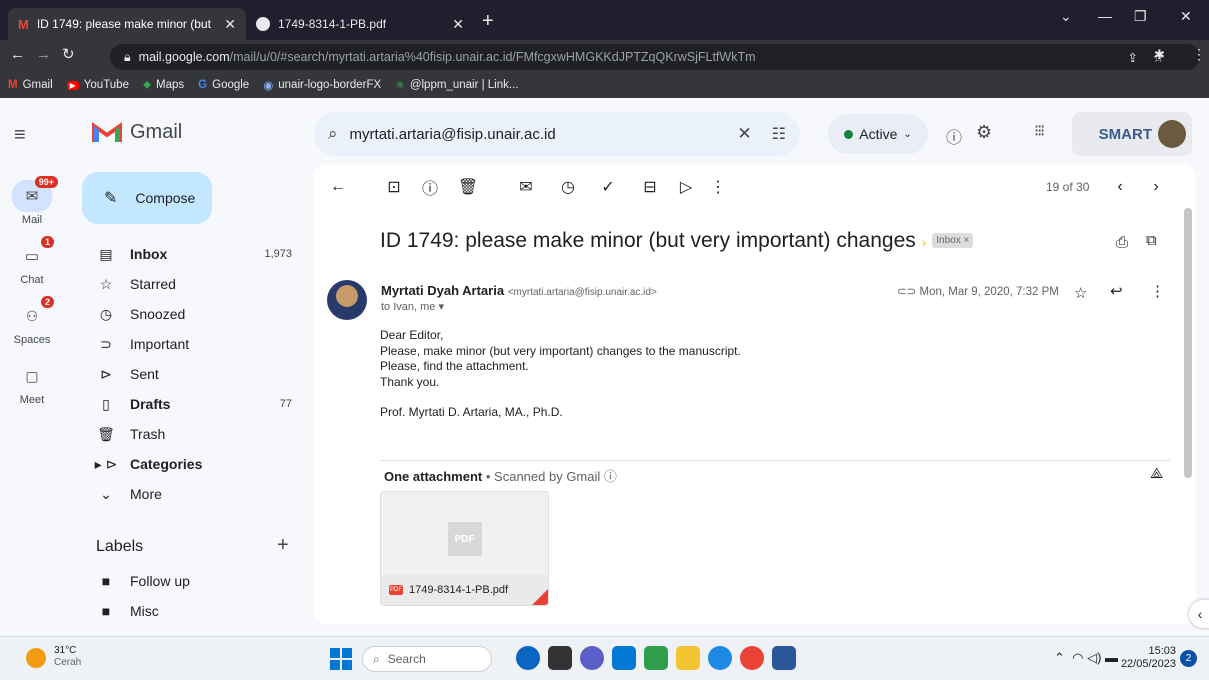 The height and width of the screenshot is (680, 1209). What do you see at coordinates (1157, 291) in the screenshot?
I see `message-more-icon: ⋮` at bounding box center [1157, 291].